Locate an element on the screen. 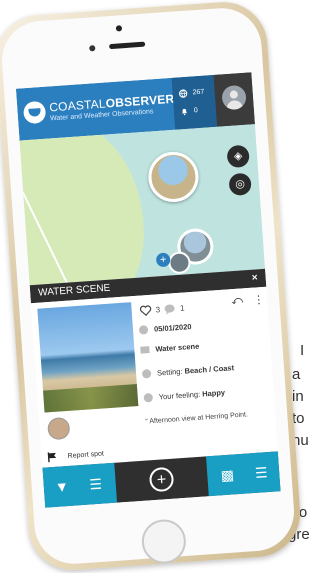 The image size is (320, 573). header-stats: 267 0 is located at coordinates (194, 102).